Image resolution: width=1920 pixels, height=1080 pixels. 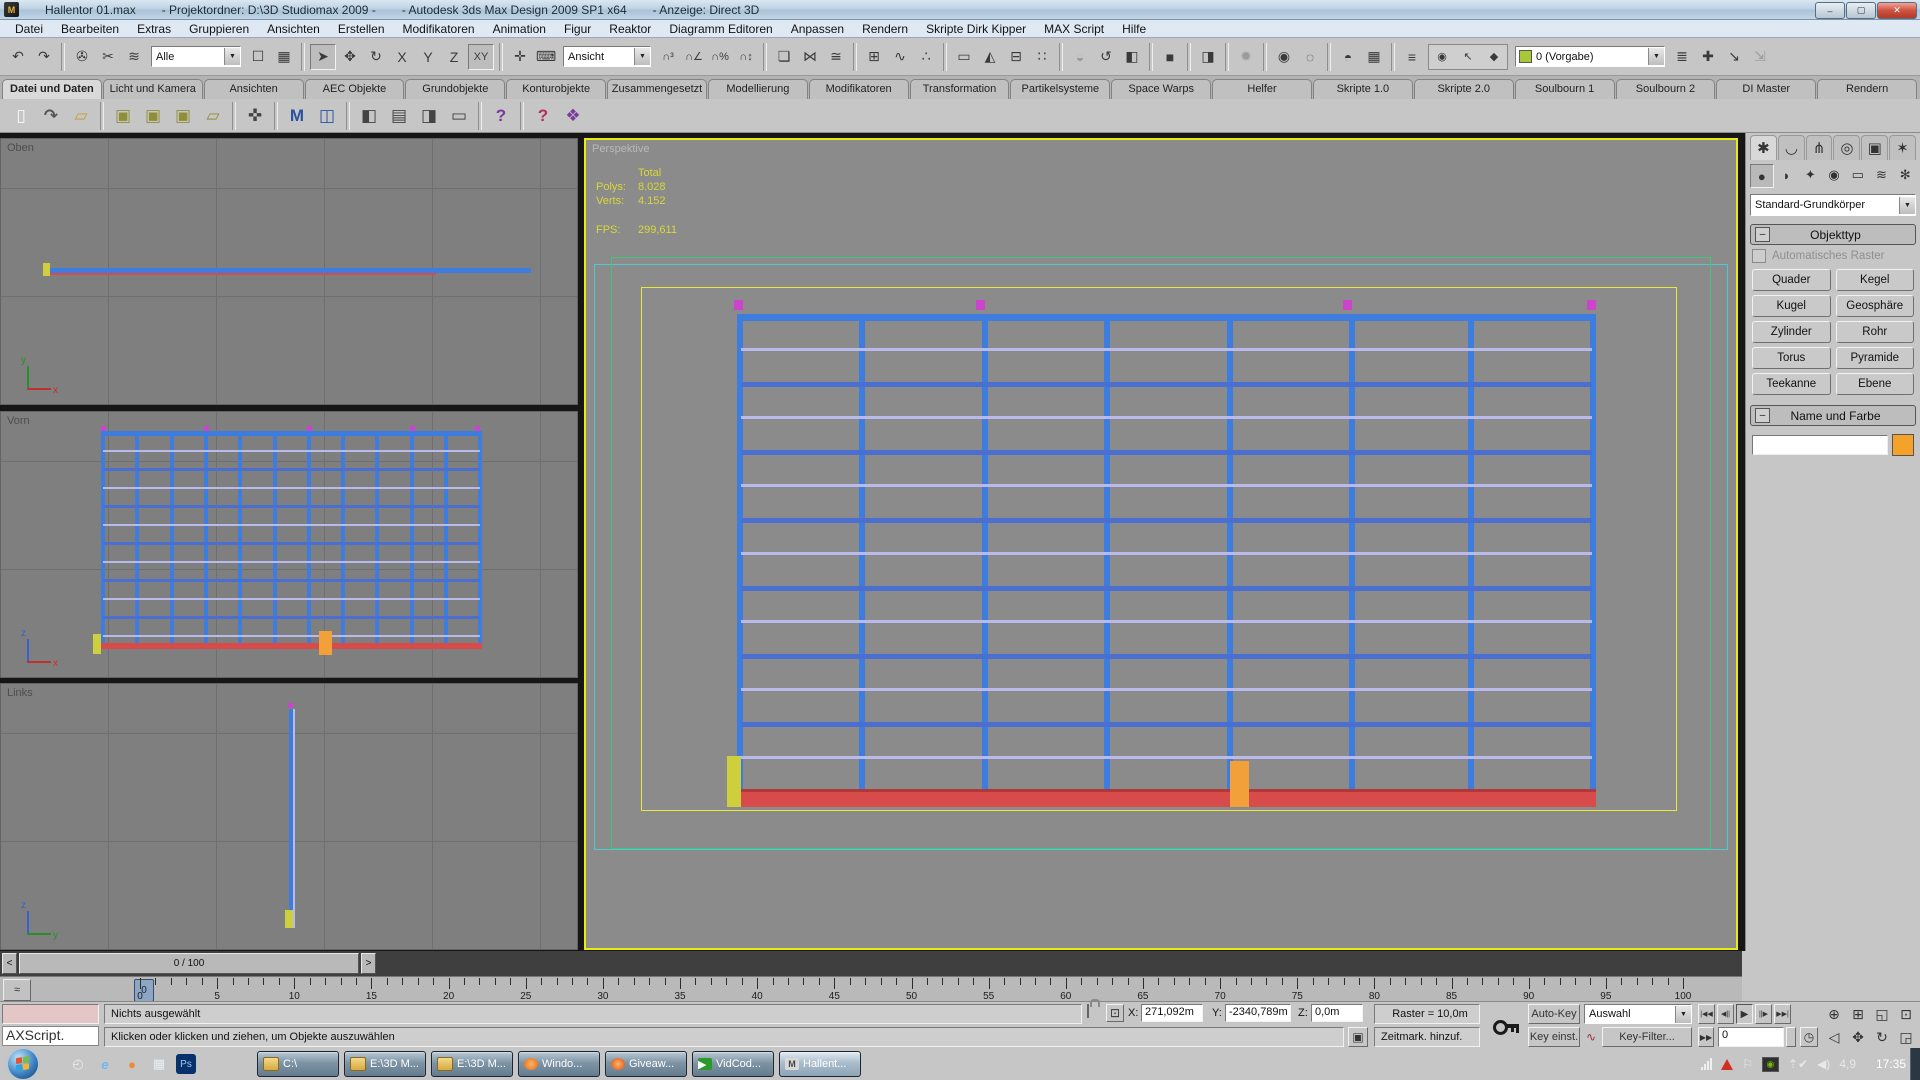 What do you see at coordinates (455, 89) in the screenshot?
I see `tab-grundobjekte: Grundobjekte` at bounding box center [455, 89].